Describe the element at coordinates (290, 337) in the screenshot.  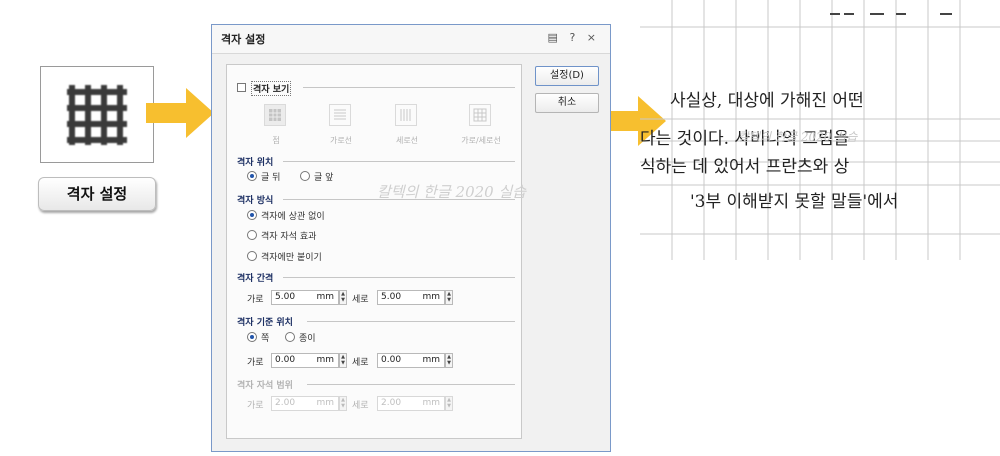
I see `origin-paper-radio` at that location.